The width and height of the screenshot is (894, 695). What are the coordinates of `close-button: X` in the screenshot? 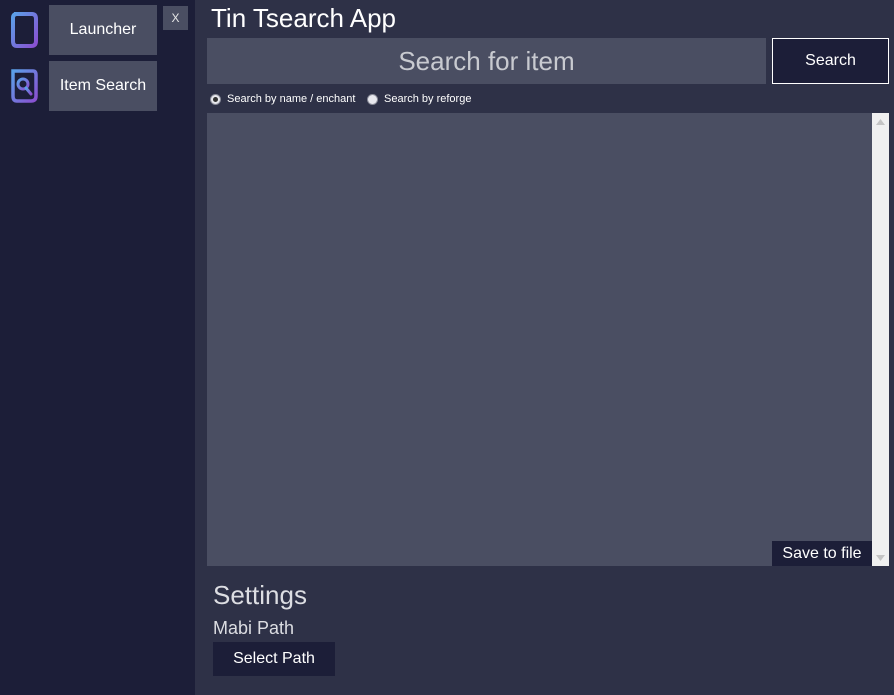 It's located at (175, 18).